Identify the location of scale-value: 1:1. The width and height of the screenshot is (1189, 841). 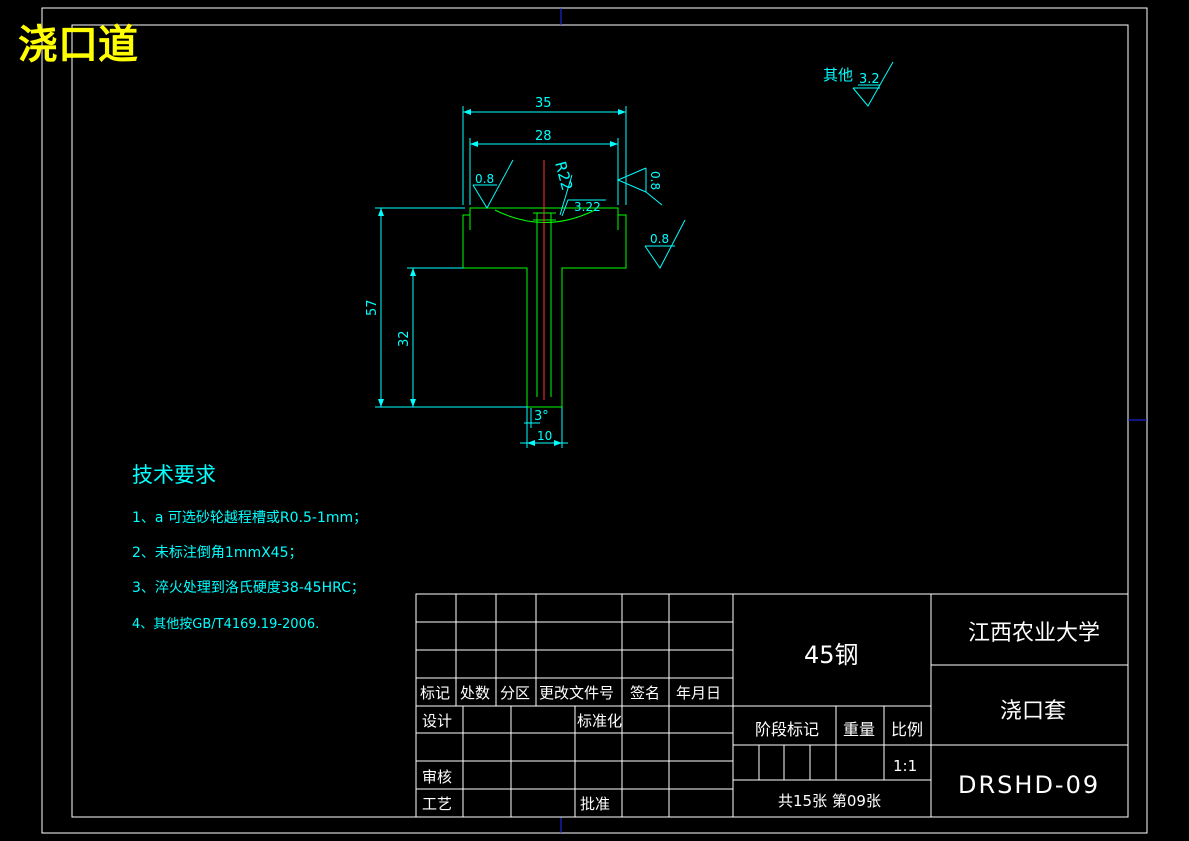
(905, 766).